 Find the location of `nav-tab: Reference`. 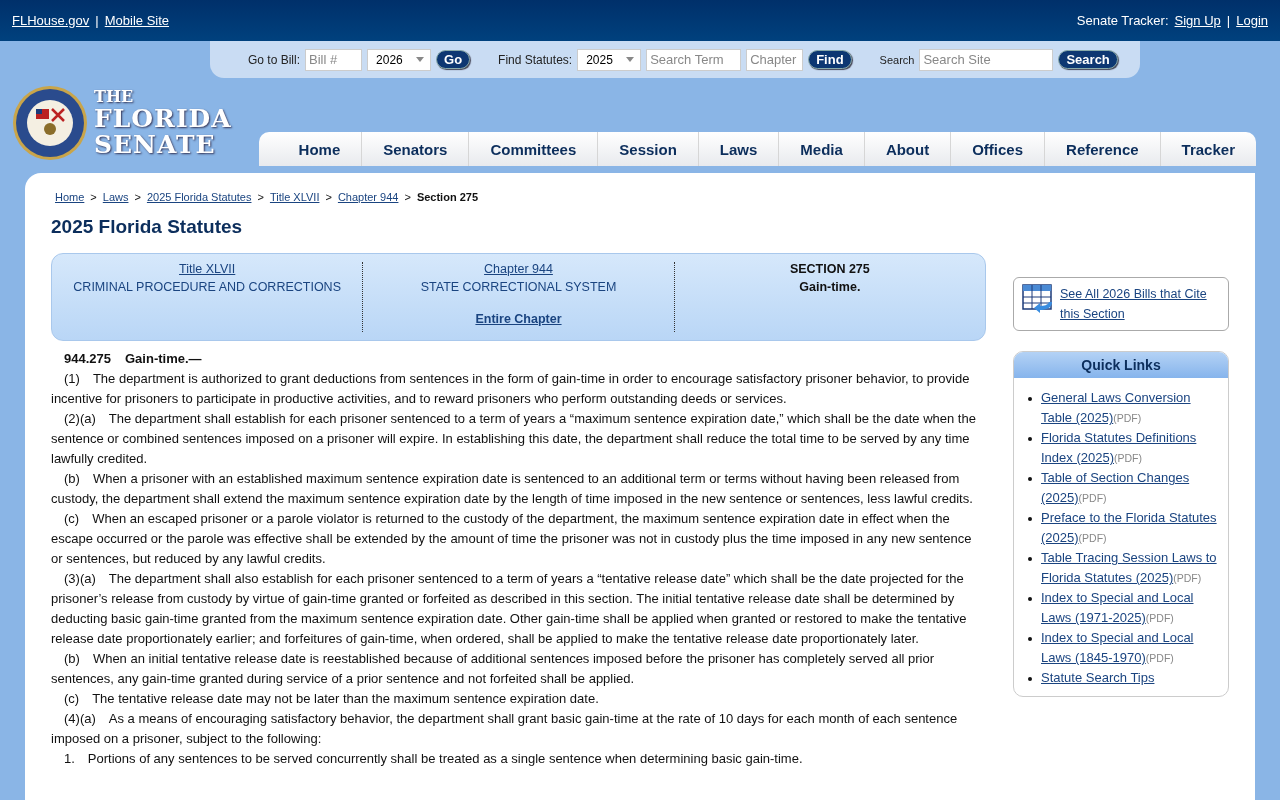

nav-tab: Reference is located at coordinates (1102, 149).